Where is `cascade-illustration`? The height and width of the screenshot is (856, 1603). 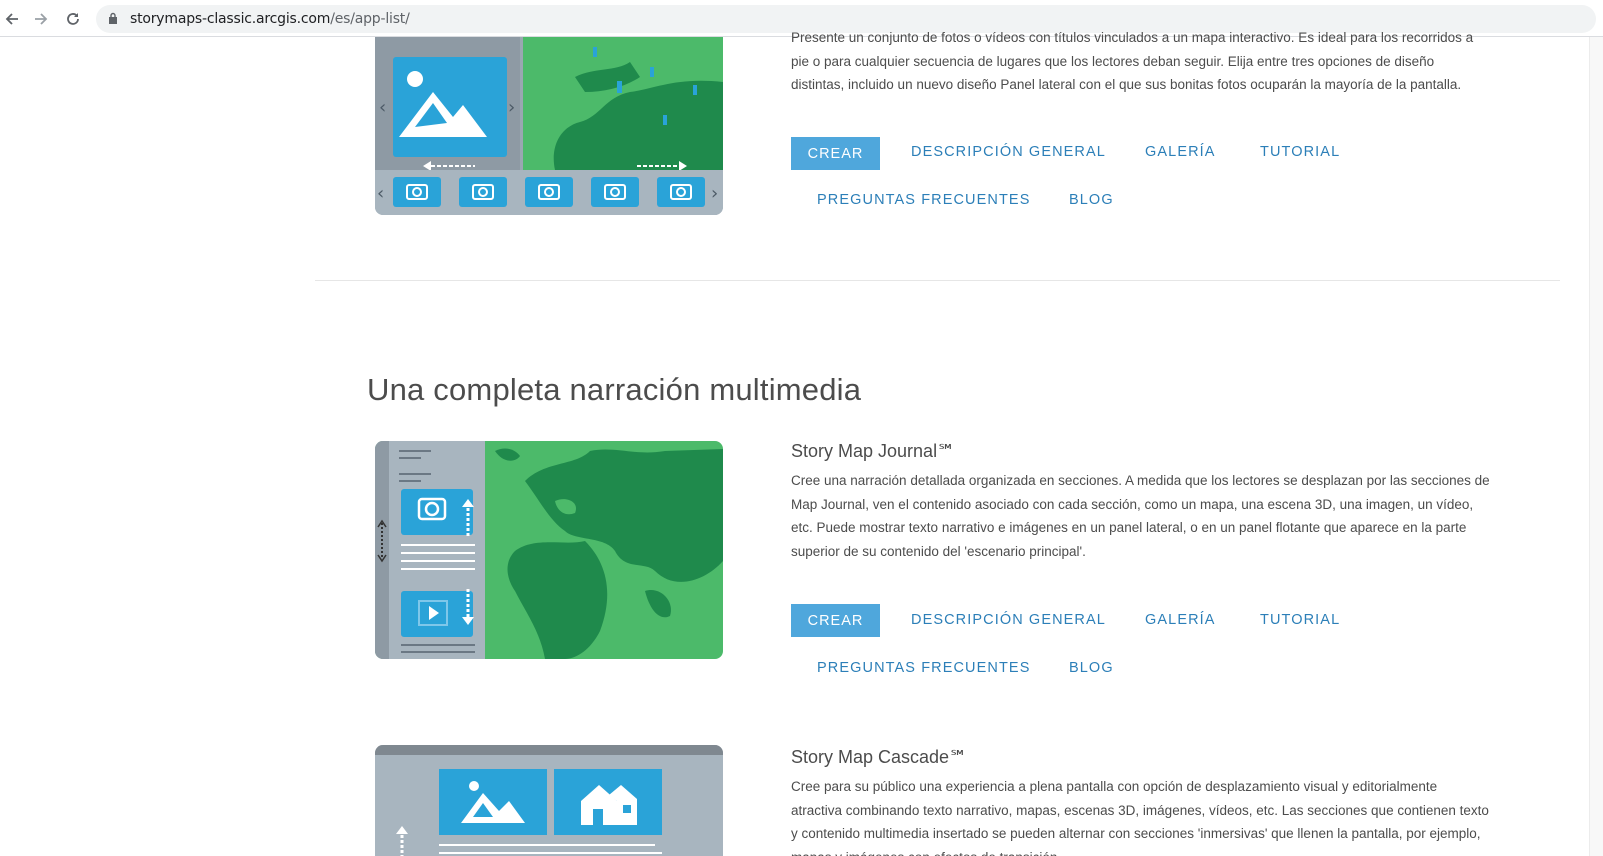
cascade-illustration is located at coordinates (549, 800).